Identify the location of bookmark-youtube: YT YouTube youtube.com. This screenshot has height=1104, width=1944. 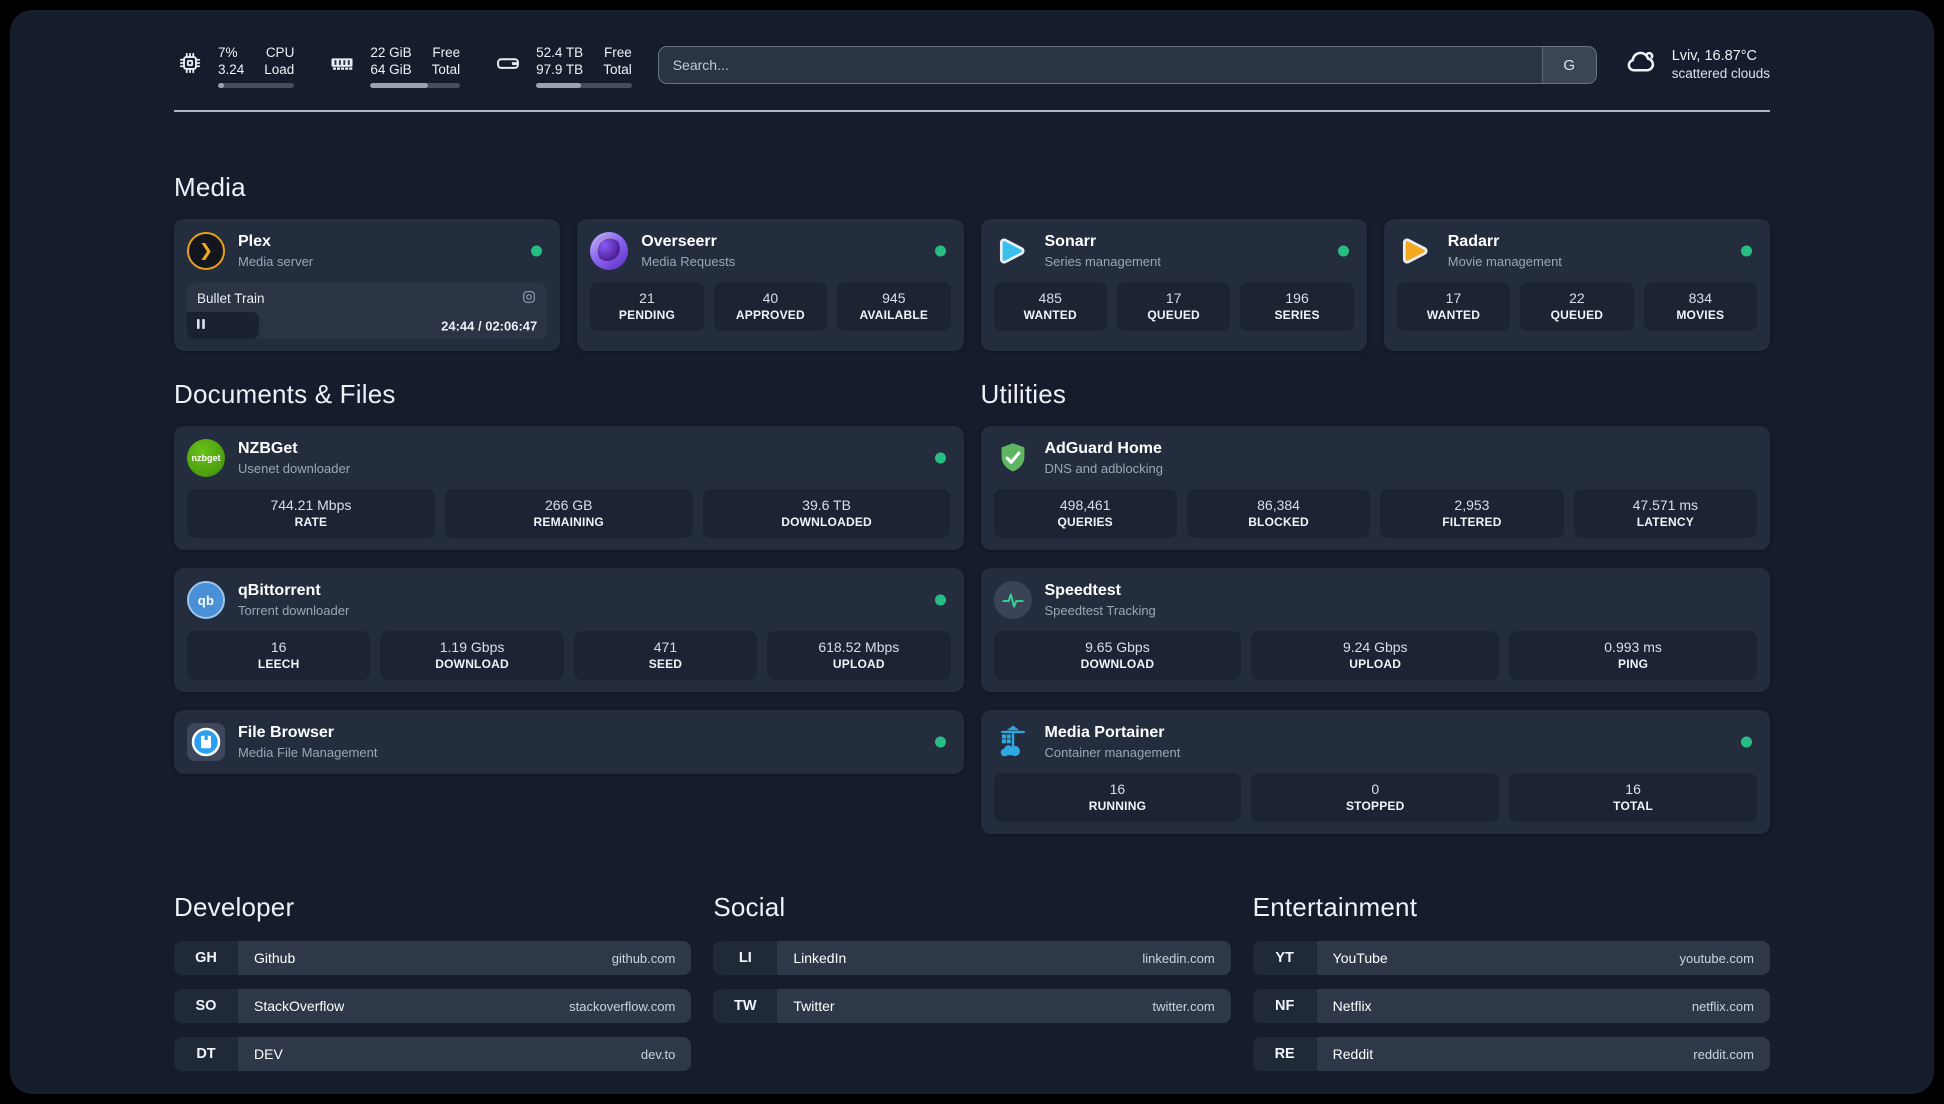
(1511, 958).